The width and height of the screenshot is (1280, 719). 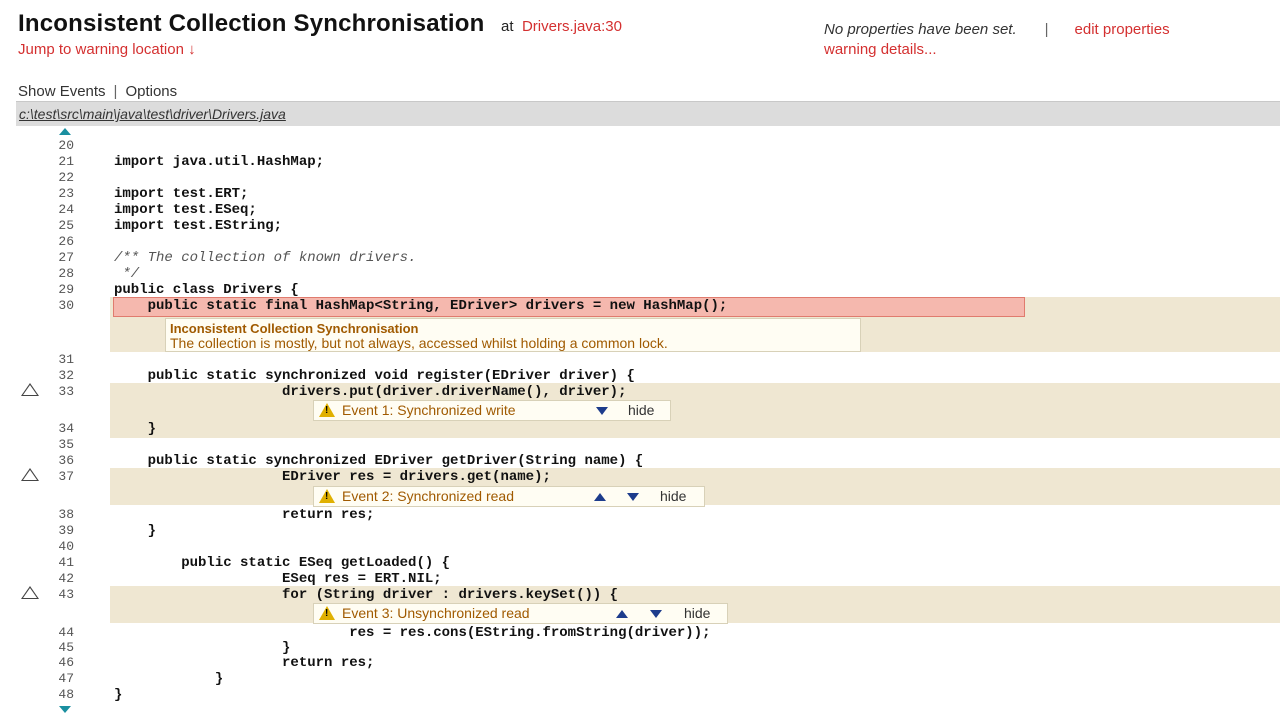 What do you see at coordinates (66, 578) in the screenshot?
I see `line-number: 42` at bounding box center [66, 578].